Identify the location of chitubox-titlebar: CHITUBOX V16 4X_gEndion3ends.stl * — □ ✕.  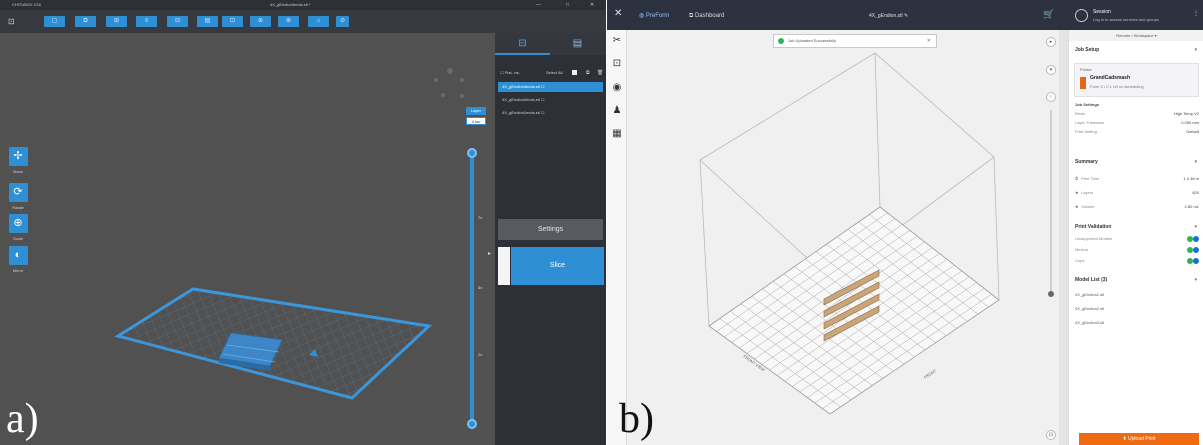
(303, 5).